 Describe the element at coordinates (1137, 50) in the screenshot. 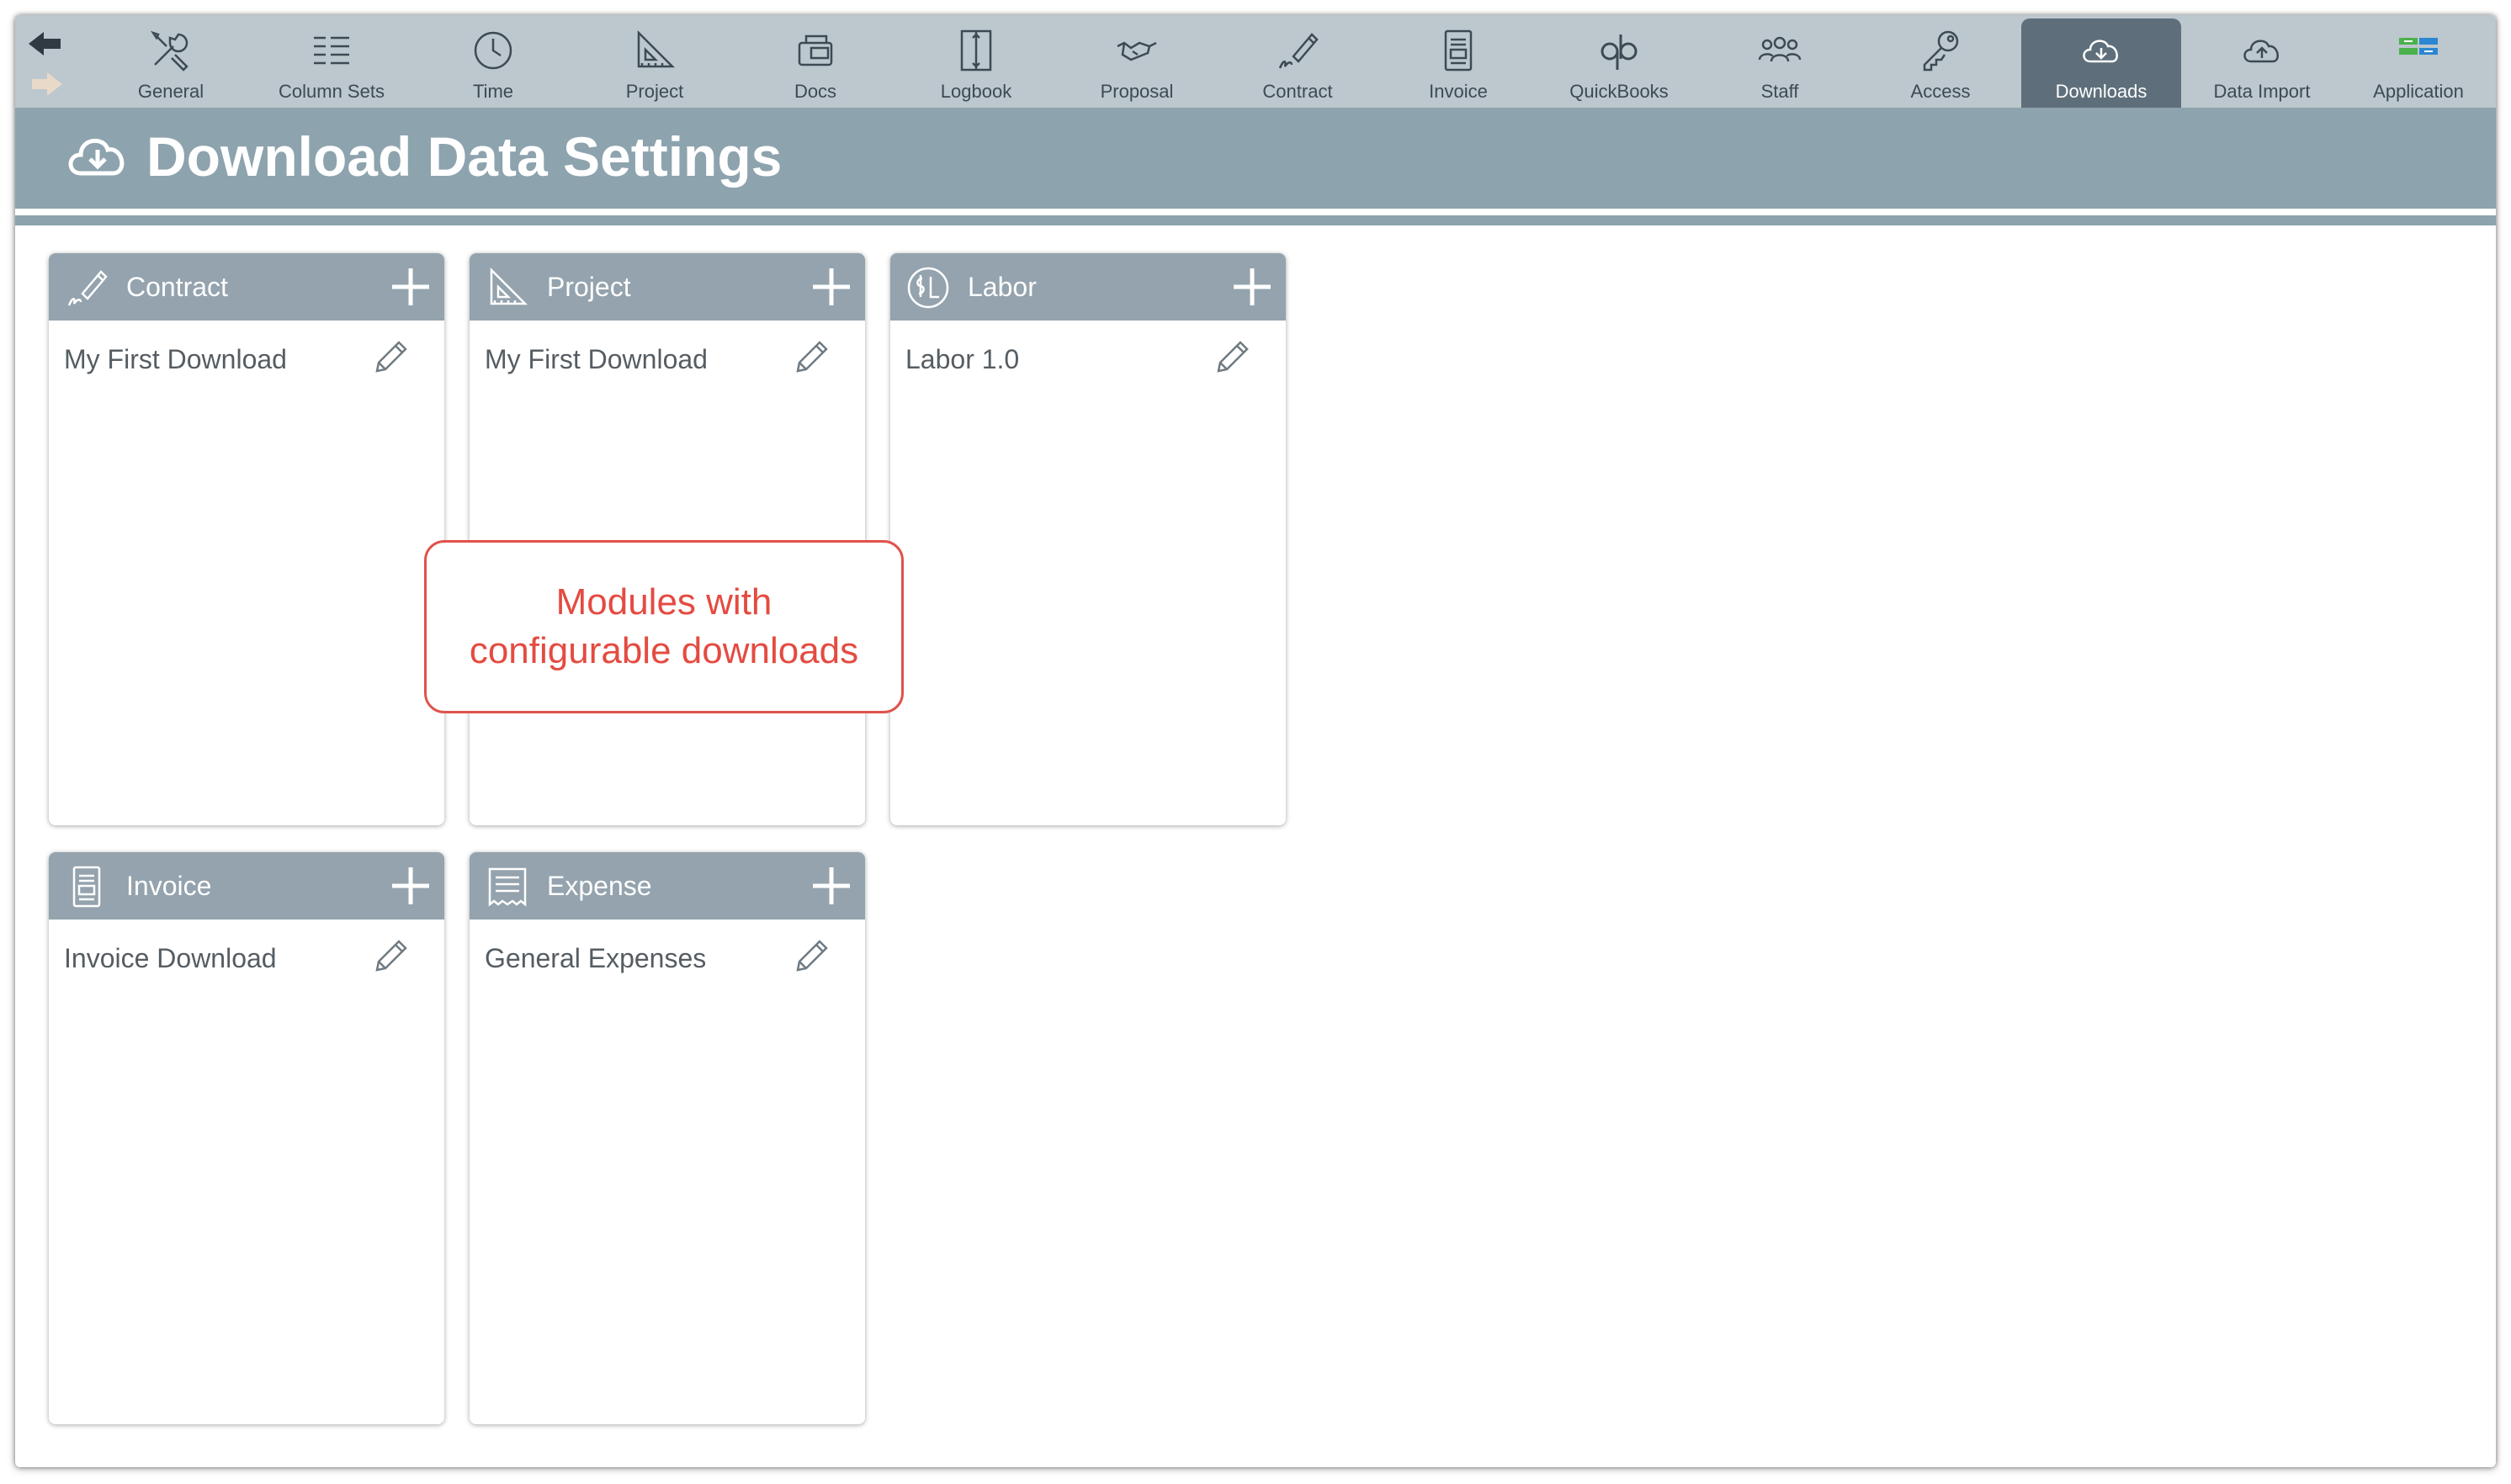

I see `handshake-icon` at that location.